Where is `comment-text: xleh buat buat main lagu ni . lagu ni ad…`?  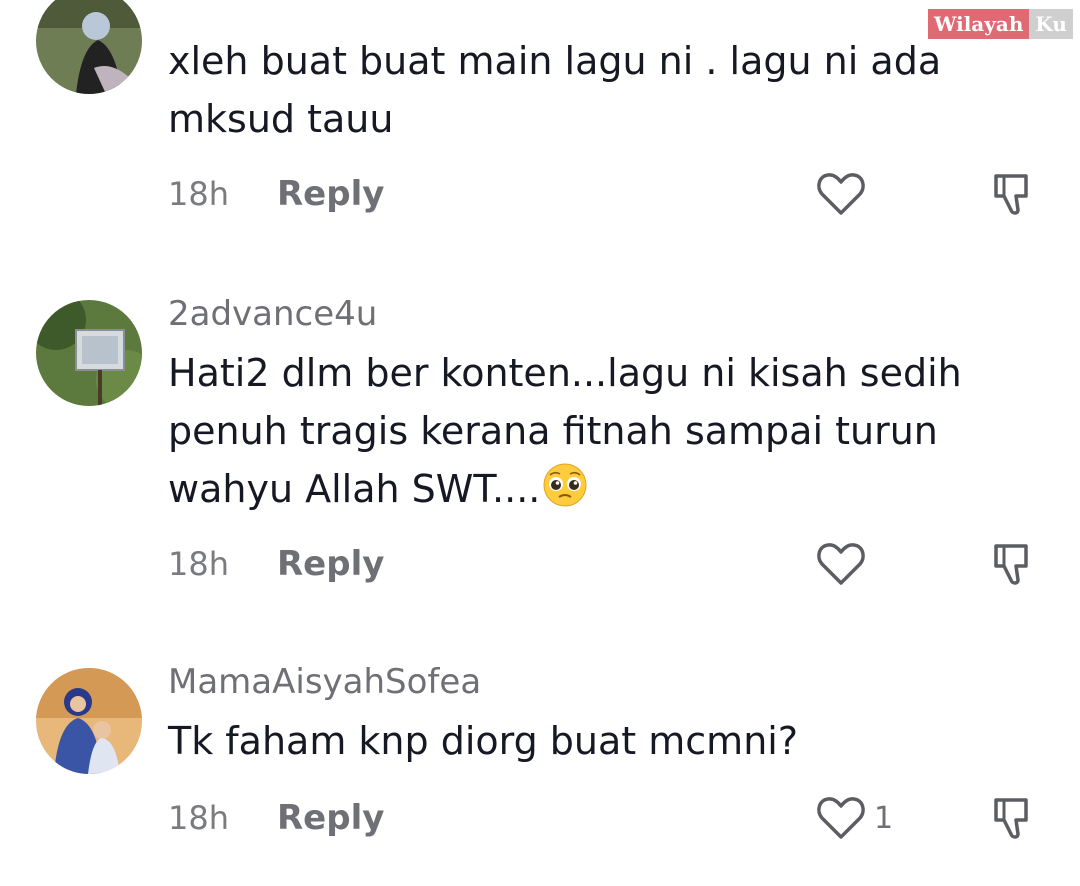 comment-text: xleh buat buat main lagu ni . lagu ni ad… is located at coordinates (555, 90).